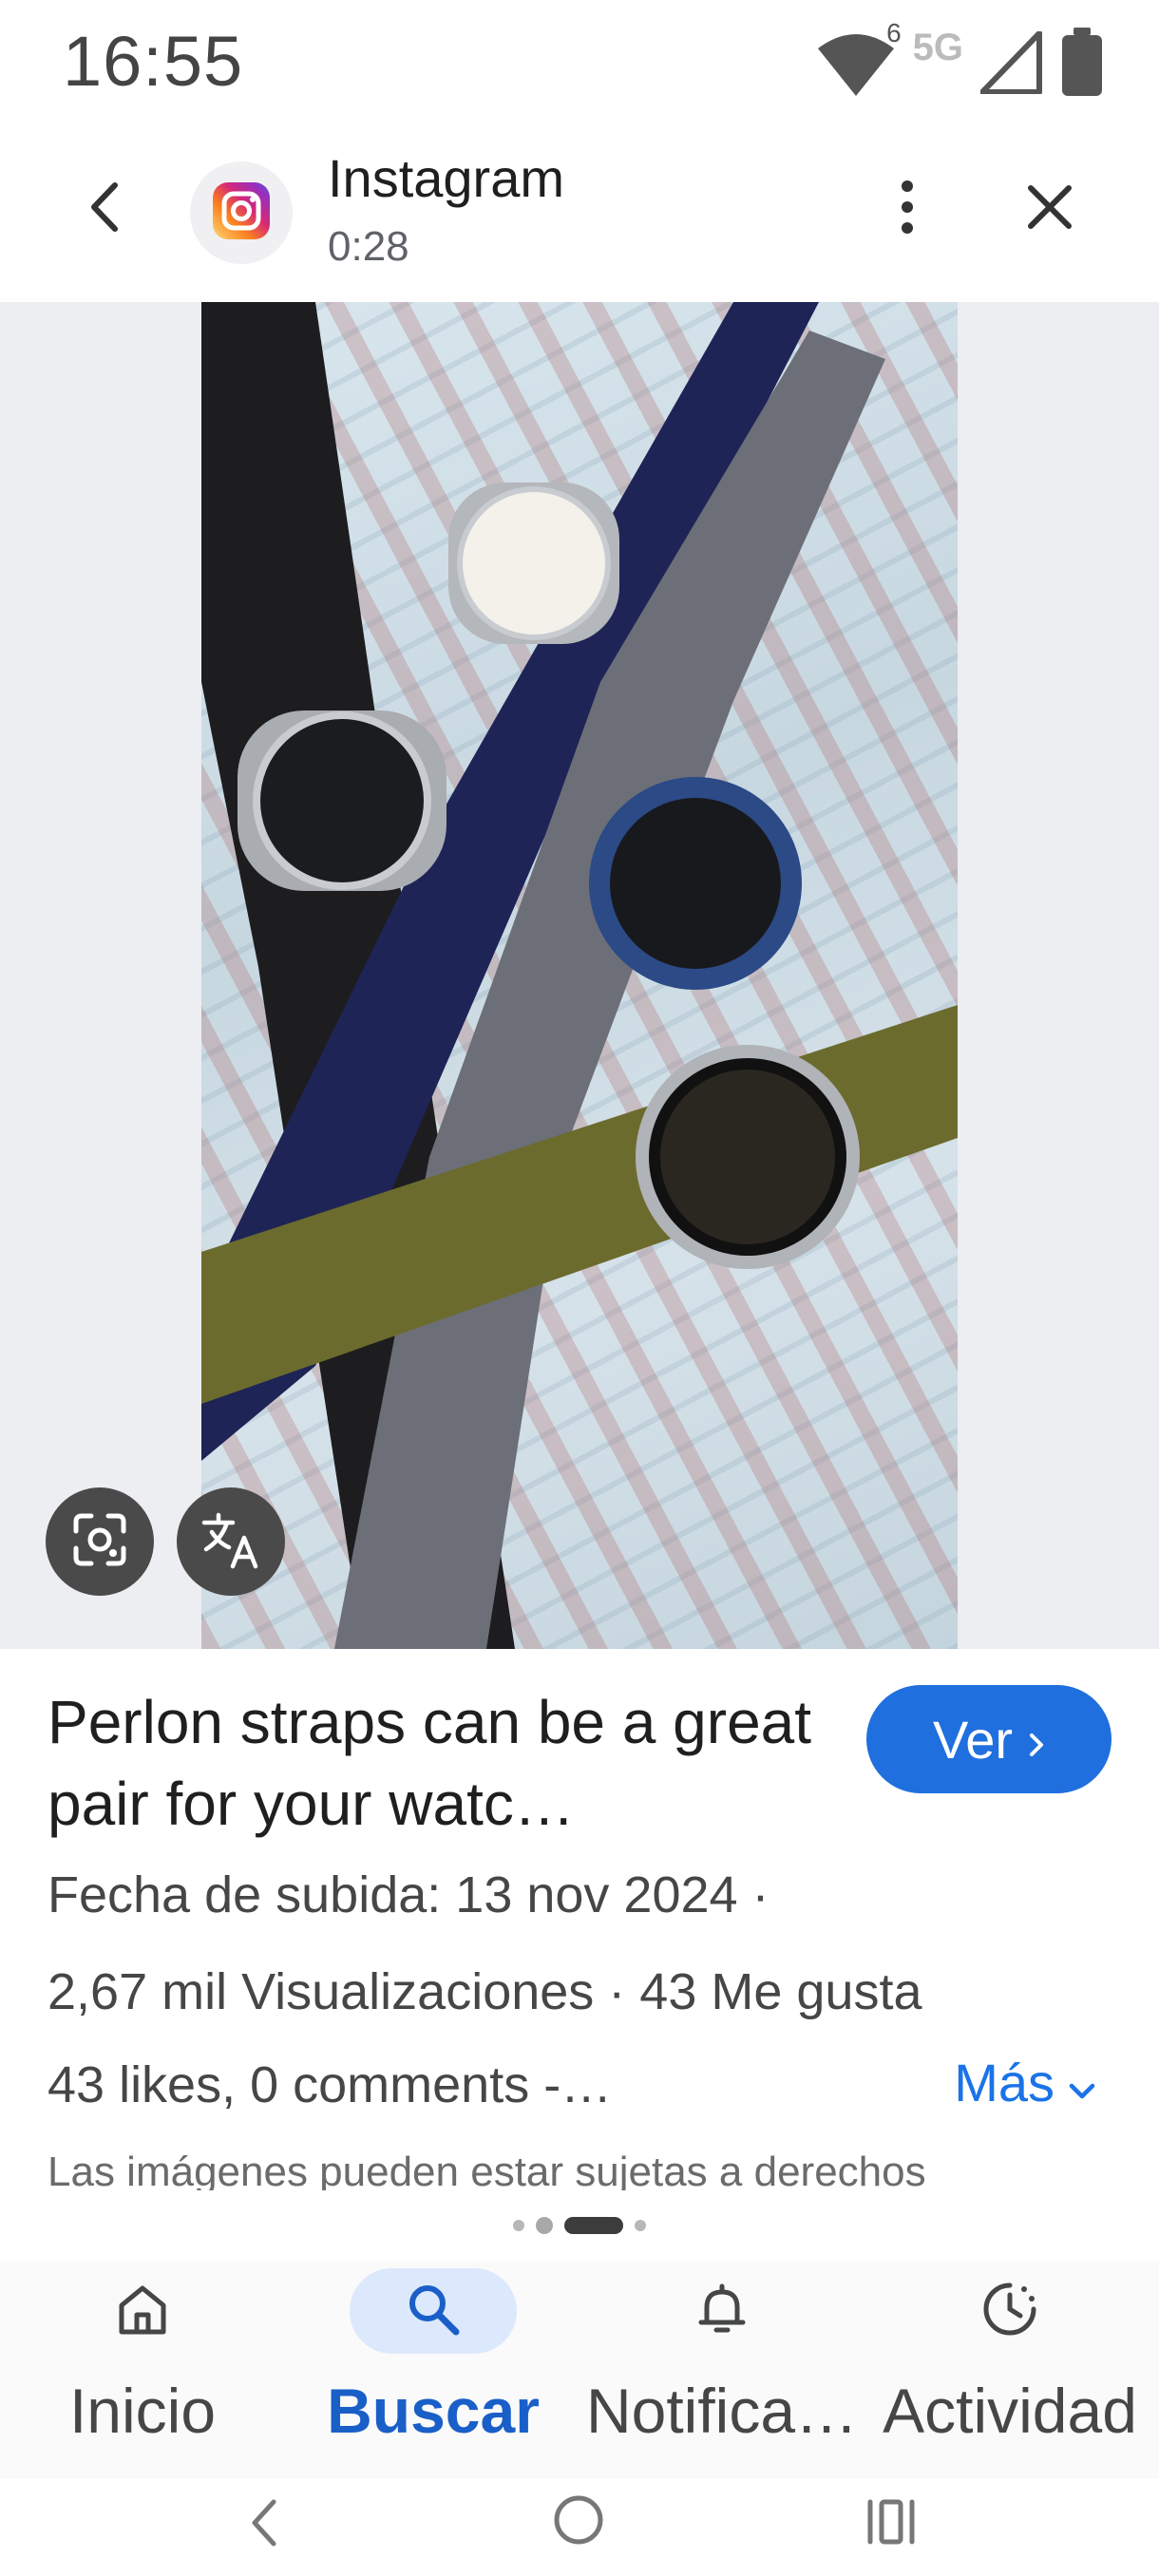  What do you see at coordinates (142, 2370) in the screenshot?
I see `nav-item-inicio: Inicio` at bounding box center [142, 2370].